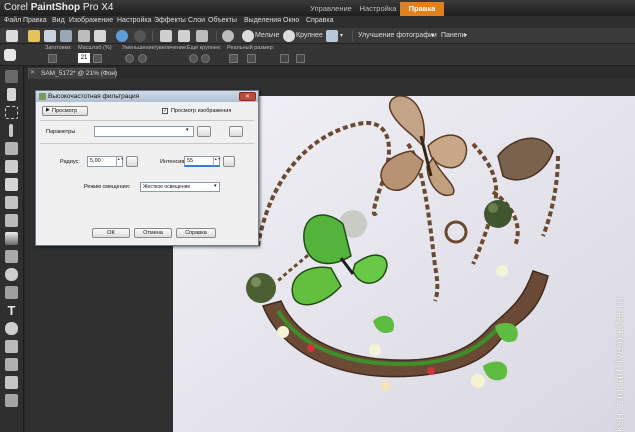 This screenshot has height=432, width=635. What do you see at coordinates (11, 94) in the screenshot?
I see `pick-tool-icon` at bounding box center [11, 94].